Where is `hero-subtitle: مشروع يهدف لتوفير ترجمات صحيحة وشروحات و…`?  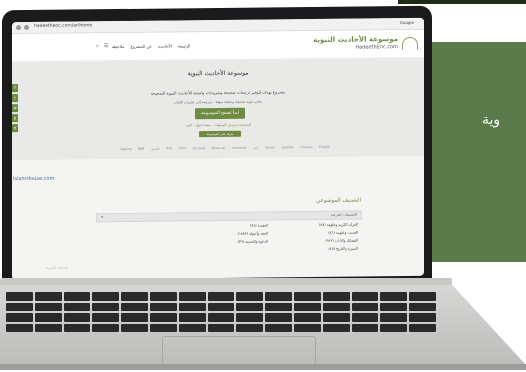 hero-subtitle: مشروع يهدف لتوفير ترجمات صحيحة وشروحات و… is located at coordinates (218, 92).